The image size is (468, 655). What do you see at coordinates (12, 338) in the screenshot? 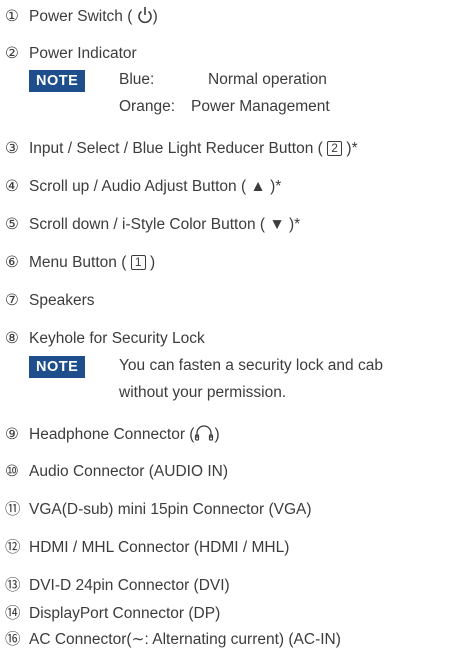
I see `item-number: ⑧` at bounding box center [12, 338].